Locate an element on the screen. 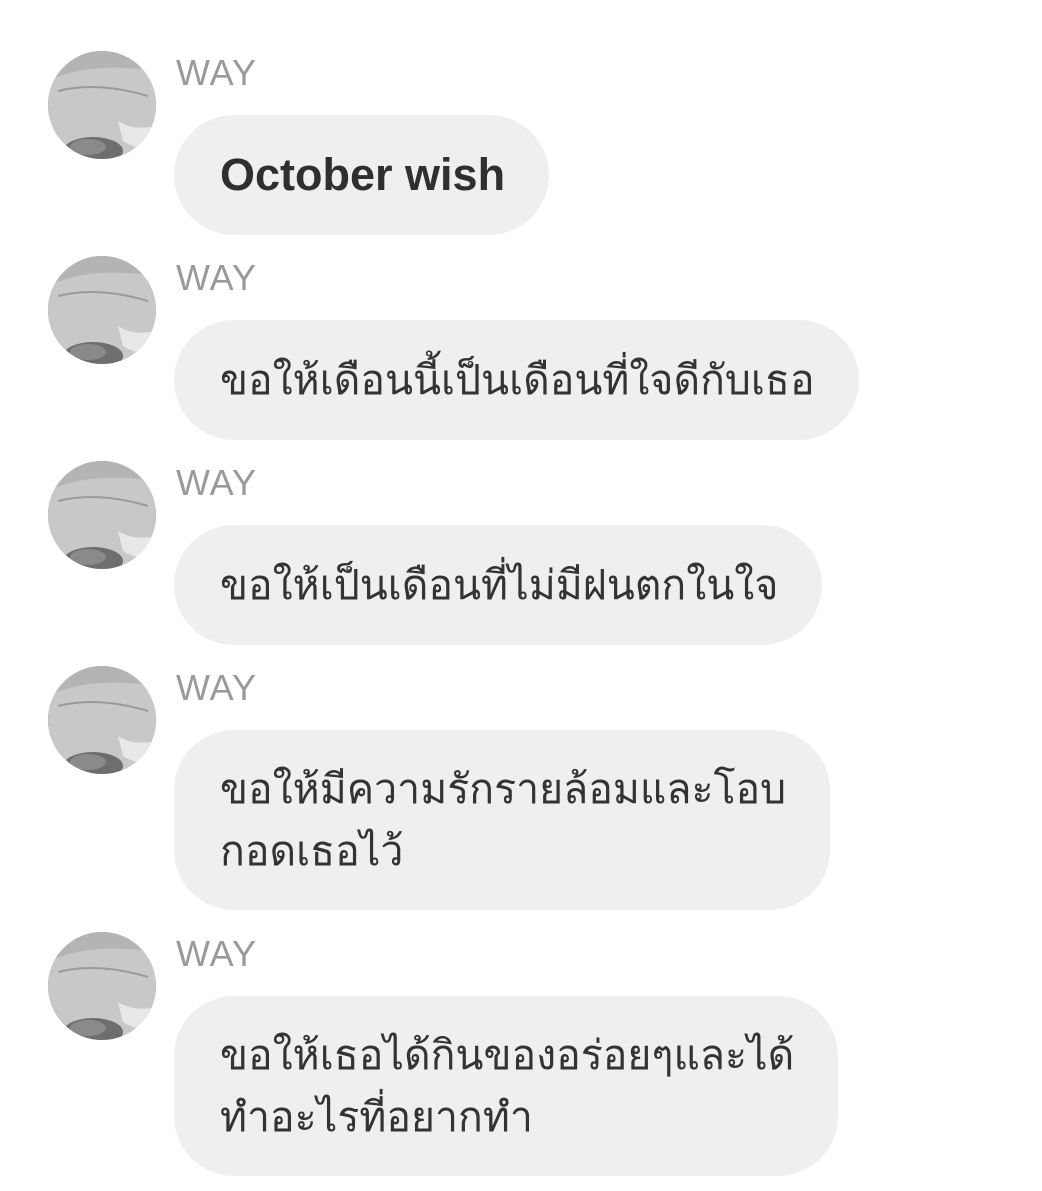 This screenshot has width=1042, height=1191. message-bubble: ขอให้เดือนนี้เป็นเดือนที่ใจดีกับเธอ is located at coordinates (516, 380).